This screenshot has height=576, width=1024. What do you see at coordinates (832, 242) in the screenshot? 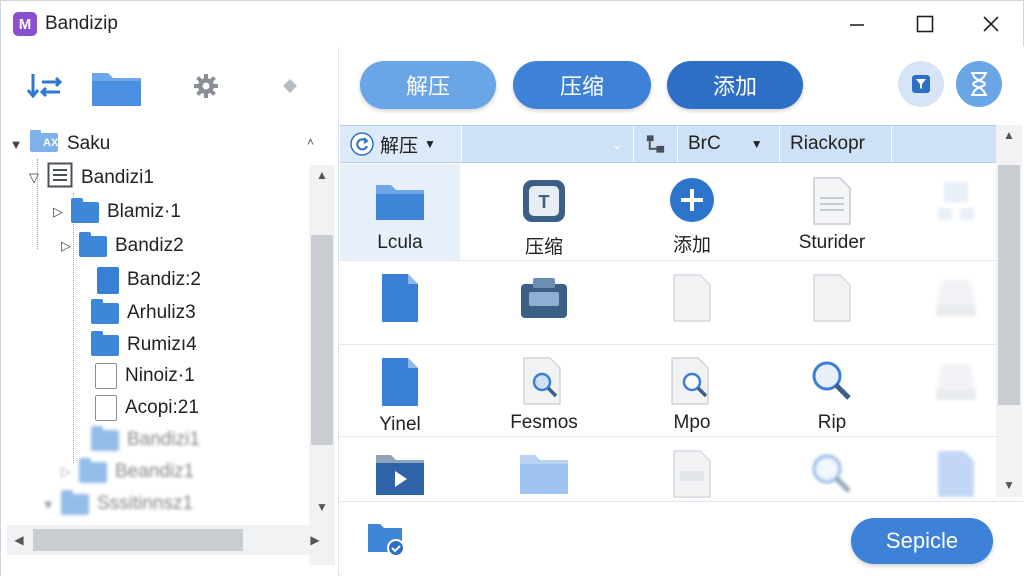
I see `file-item-label: Sturider` at bounding box center [832, 242].